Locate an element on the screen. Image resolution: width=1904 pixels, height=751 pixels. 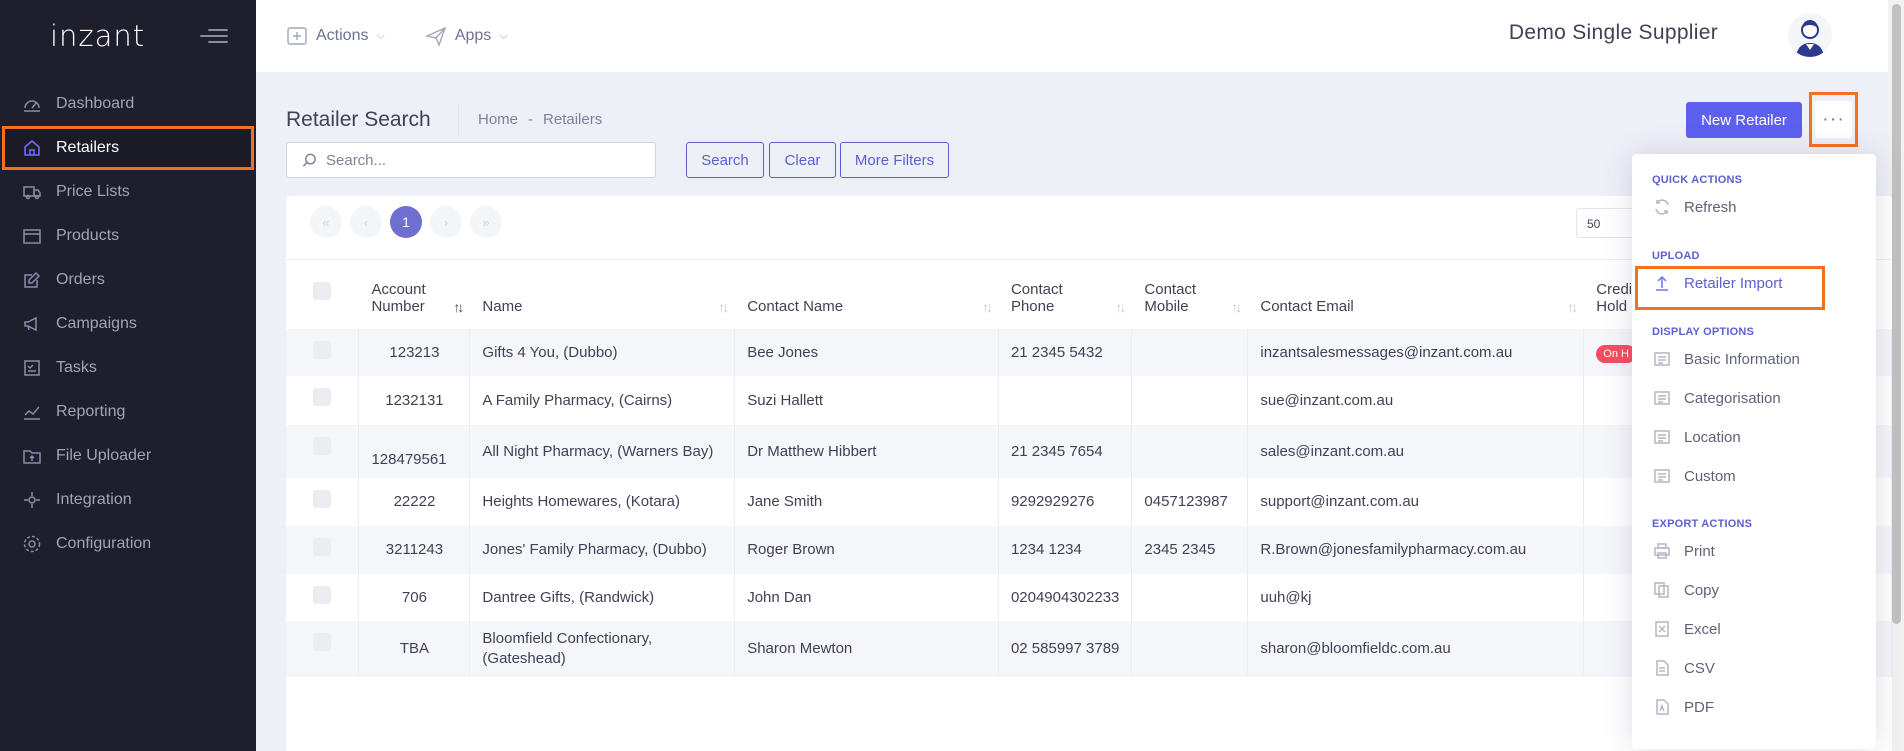
add-square-icon is located at coordinates (297, 36).